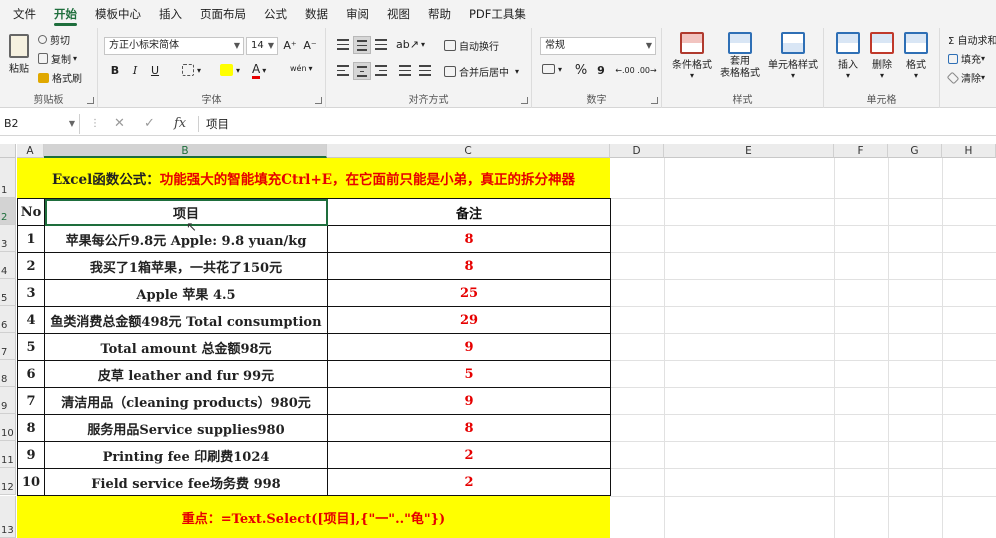  Describe the element at coordinates (95, 124) in the screenshot. I see `more-options-icon: ⋮` at that location.